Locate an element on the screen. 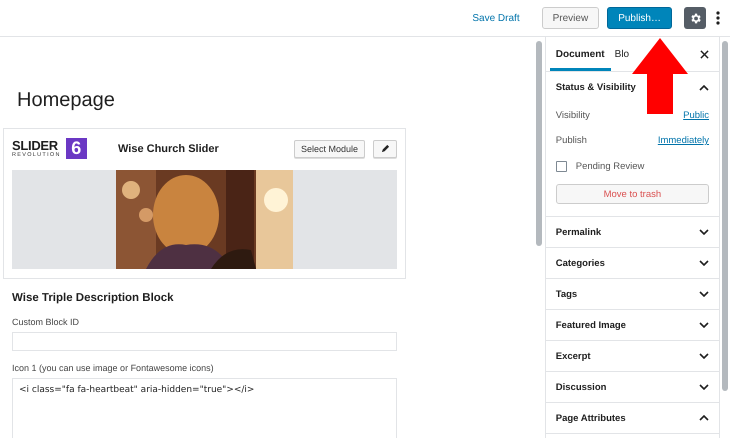  panel-header: Discussion is located at coordinates (633, 387).